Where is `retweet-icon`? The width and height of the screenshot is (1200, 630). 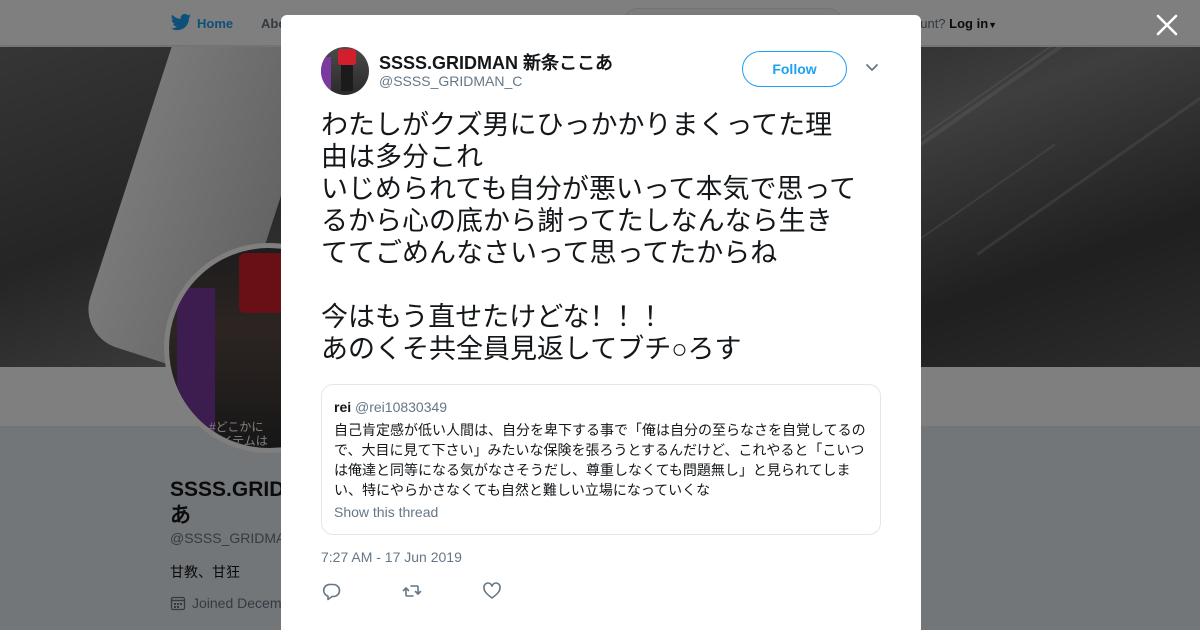
retweet-icon is located at coordinates (412, 591).